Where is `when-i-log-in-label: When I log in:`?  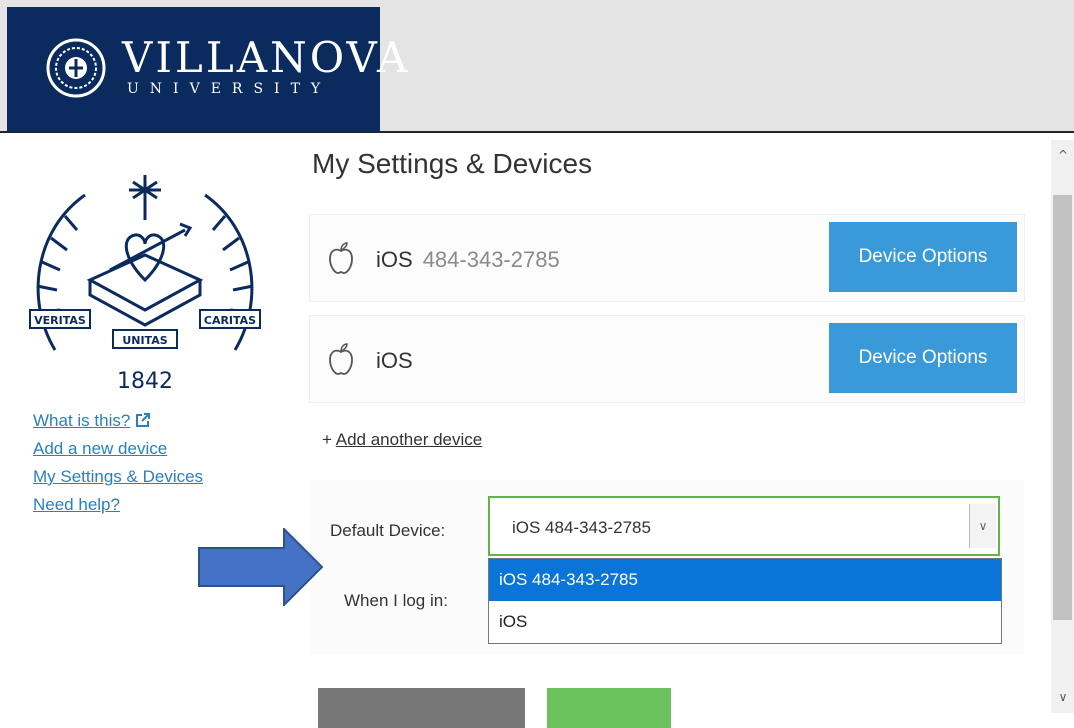 when-i-log-in-label: When I log in: is located at coordinates (396, 600).